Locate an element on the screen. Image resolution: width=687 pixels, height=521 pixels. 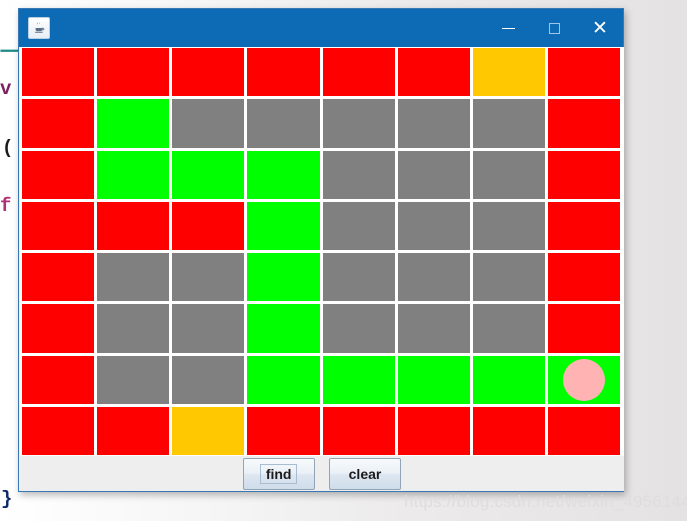
maze-cell-r0-c4 is located at coordinates (358, 72).